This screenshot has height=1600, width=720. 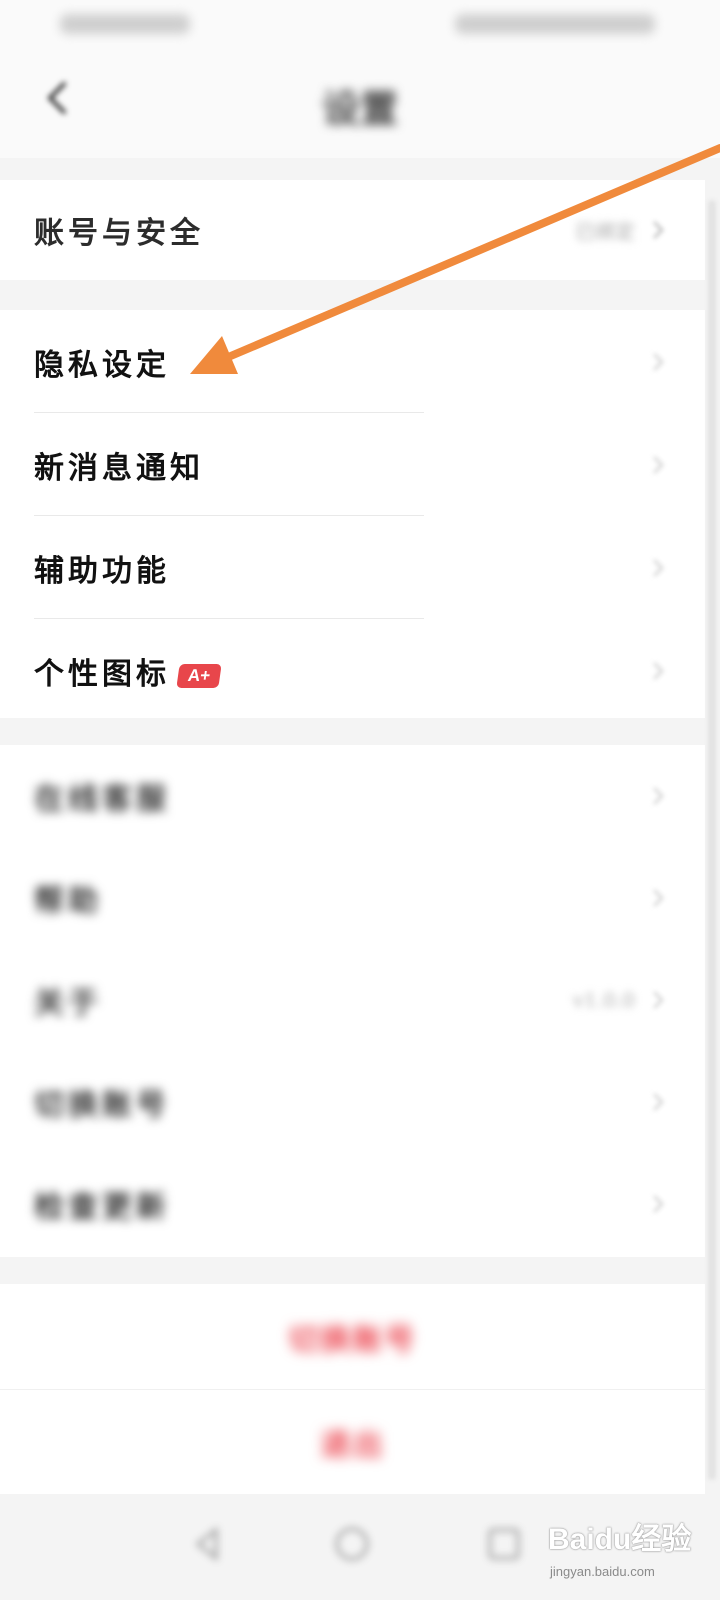 I want to click on row-label: 在线客服, so click(x=102, y=799).